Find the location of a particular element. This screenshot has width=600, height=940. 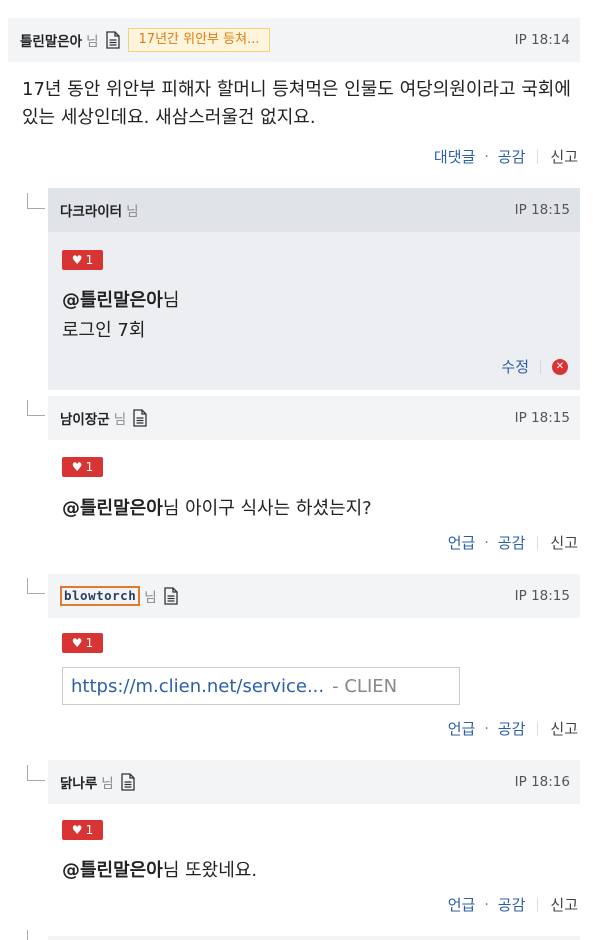

reply-header: blowtorch 님 IP 18:15 is located at coordinates (314, 596).